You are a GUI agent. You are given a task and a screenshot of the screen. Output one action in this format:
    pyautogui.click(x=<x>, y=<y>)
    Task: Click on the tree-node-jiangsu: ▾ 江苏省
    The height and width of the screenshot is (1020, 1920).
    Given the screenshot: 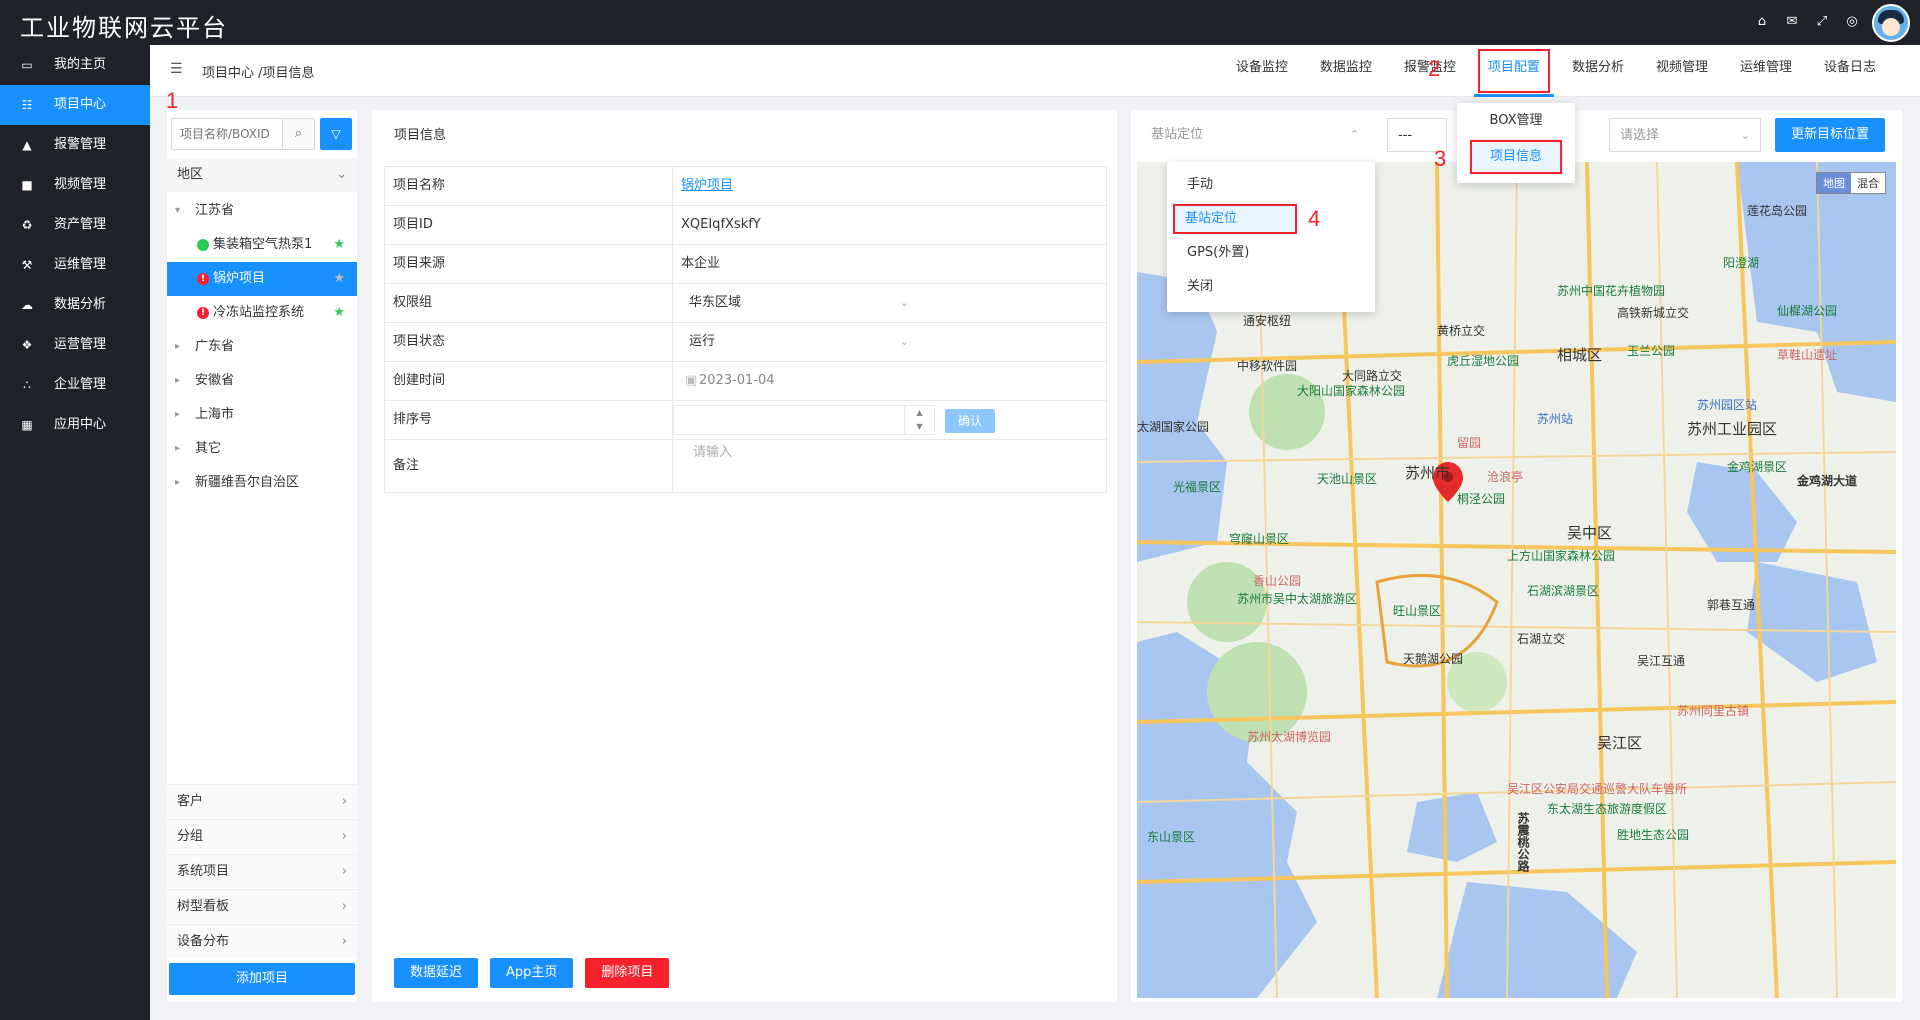 What is the action you would take?
    pyautogui.click(x=262, y=211)
    